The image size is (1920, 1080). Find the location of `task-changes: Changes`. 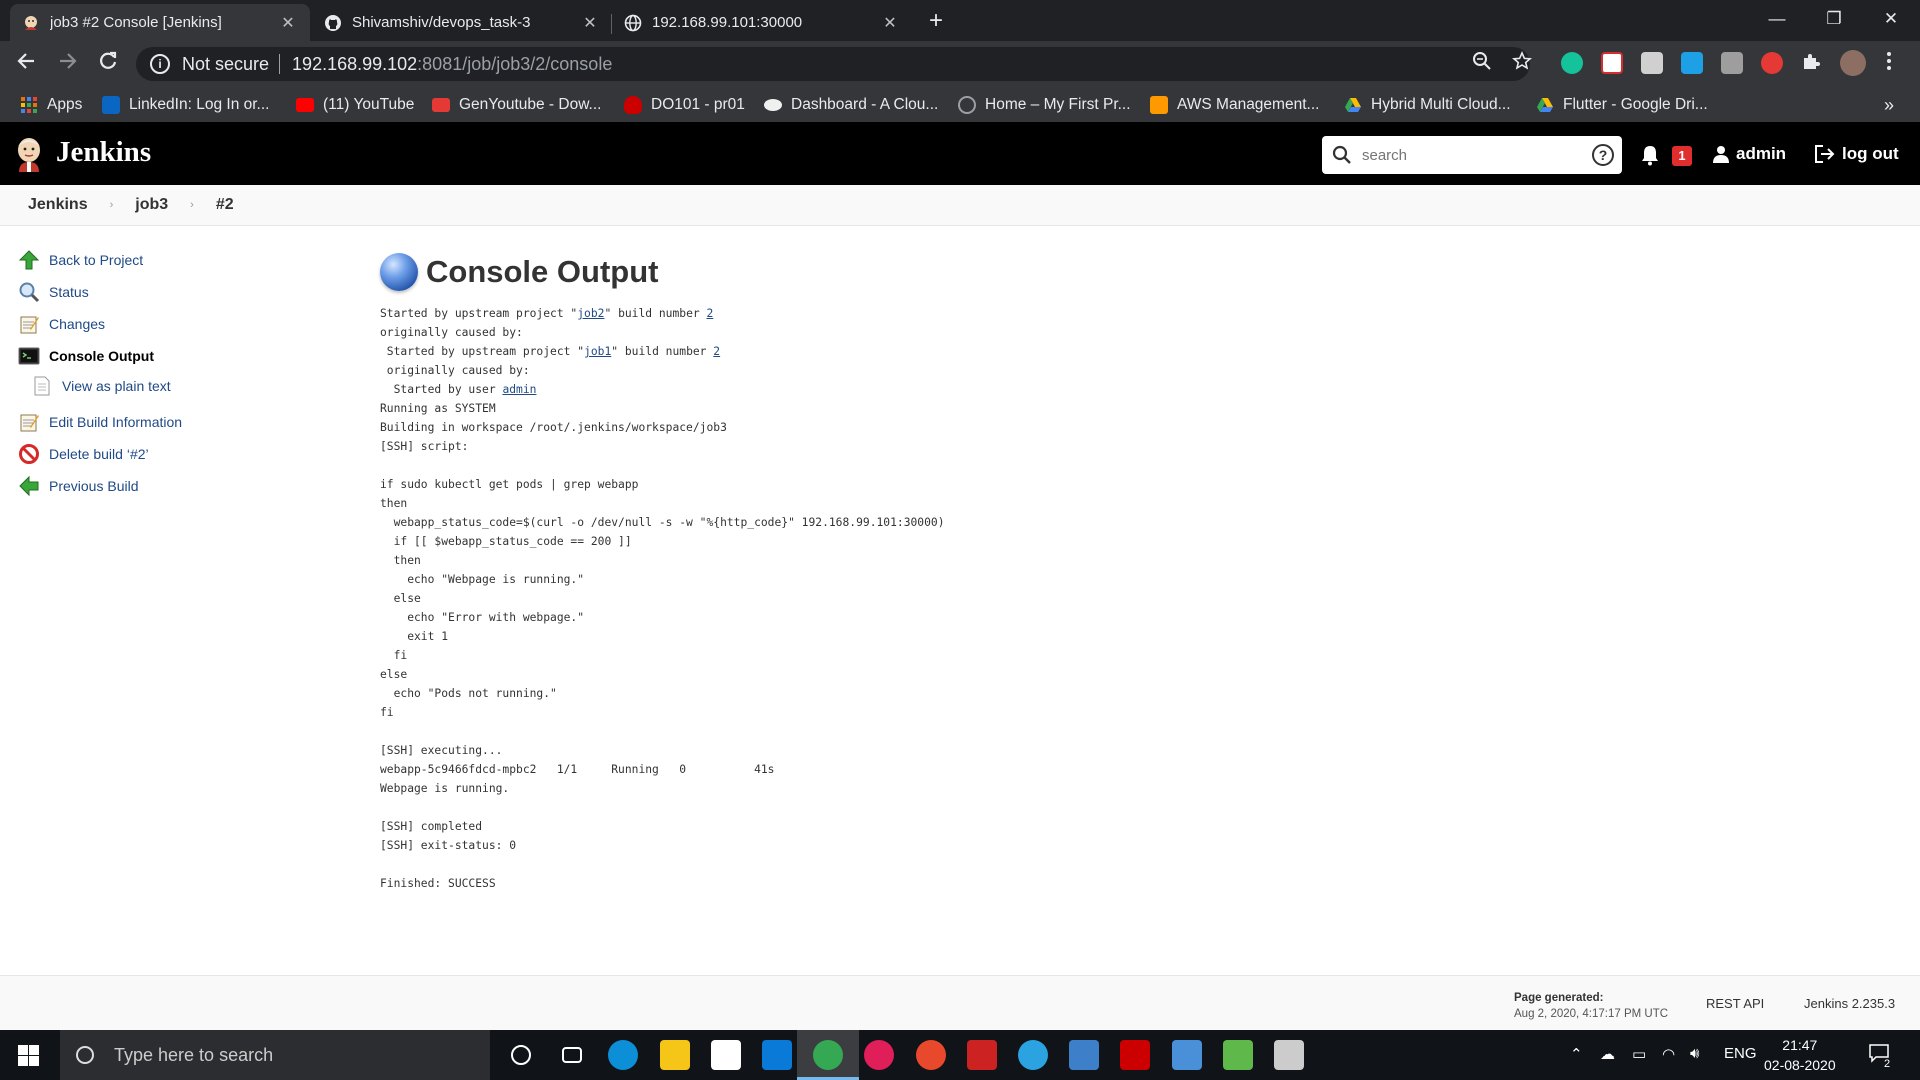

task-changes: Changes is located at coordinates (168, 324).